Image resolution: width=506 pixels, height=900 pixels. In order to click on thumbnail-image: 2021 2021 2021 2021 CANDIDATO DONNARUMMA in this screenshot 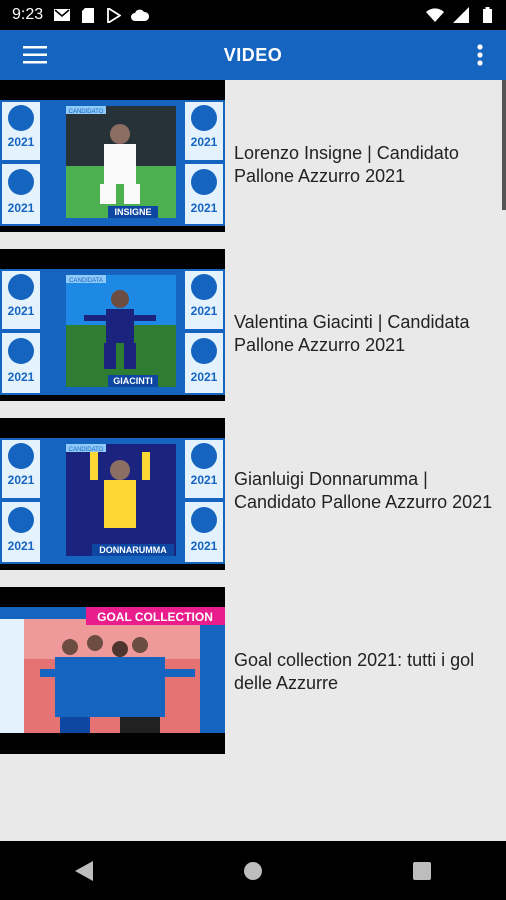, I will do `click(112, 501)`.